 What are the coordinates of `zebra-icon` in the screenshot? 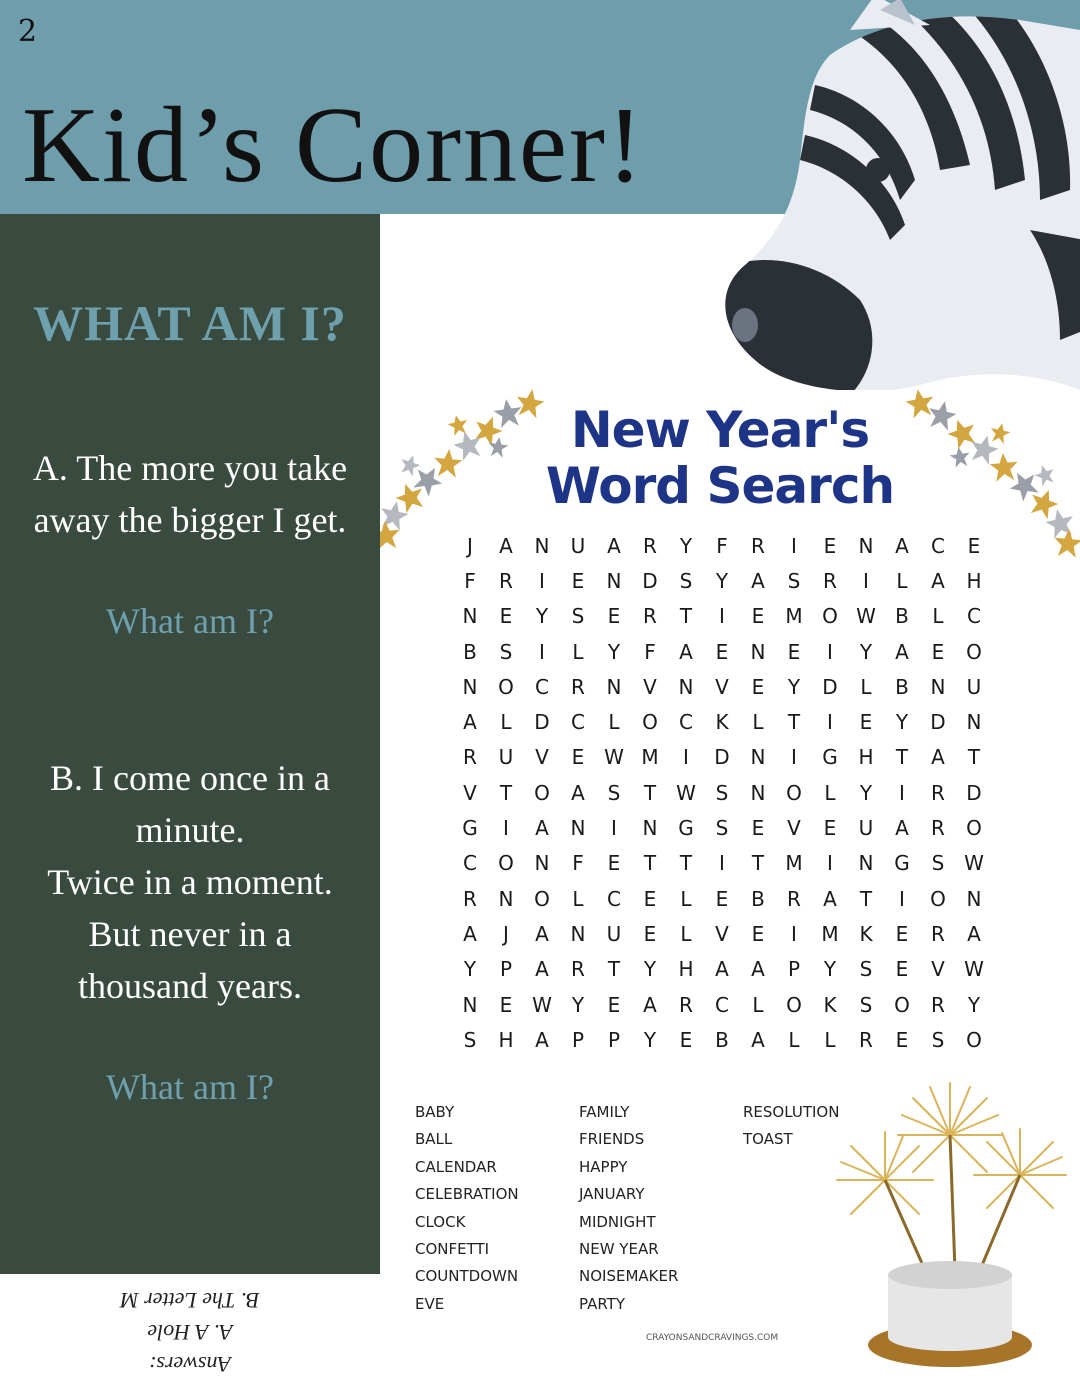 It's located at (902, 195).